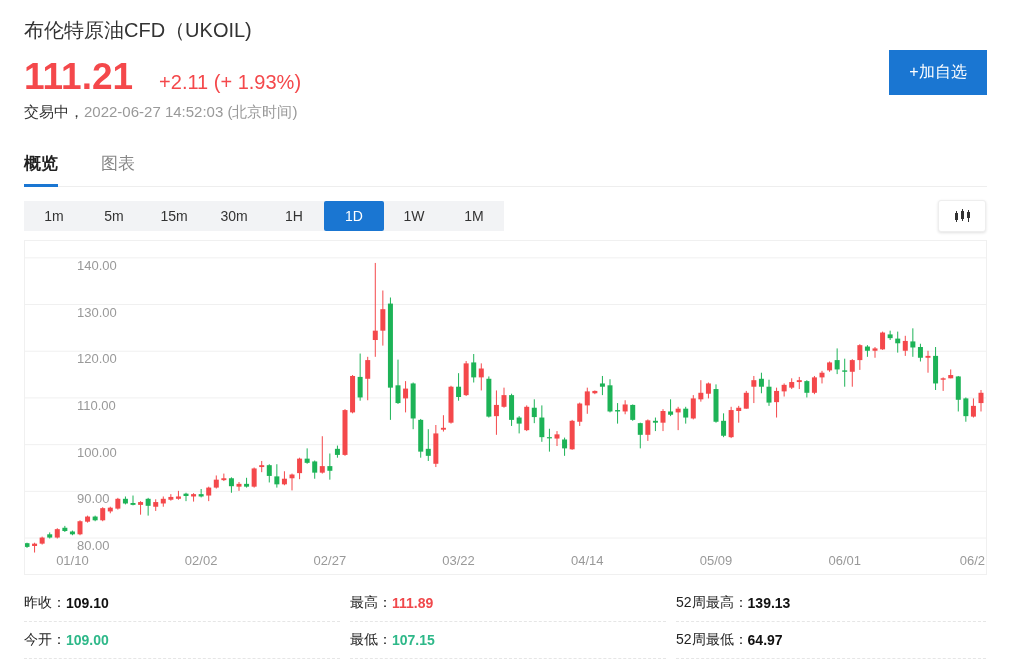 This screenshot has height=672, width=1024. I want to click on tab: 图表, so click(118, 167).